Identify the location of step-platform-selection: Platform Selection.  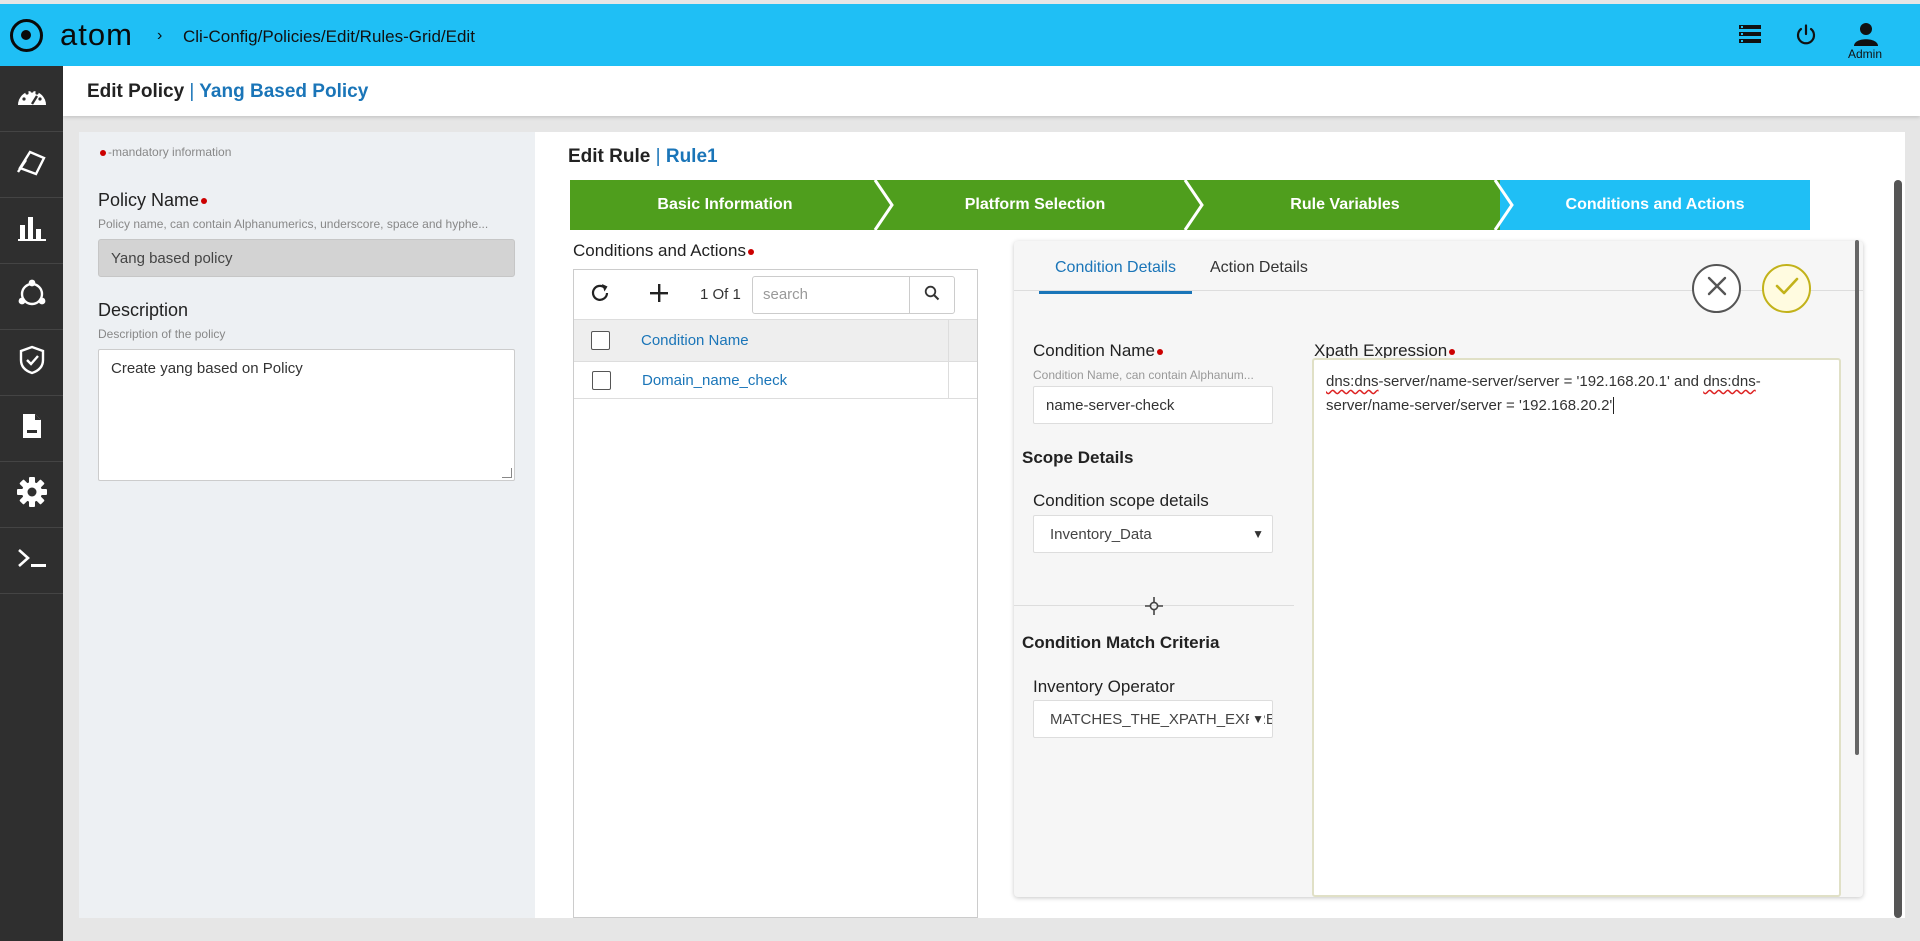
(1035, 205).